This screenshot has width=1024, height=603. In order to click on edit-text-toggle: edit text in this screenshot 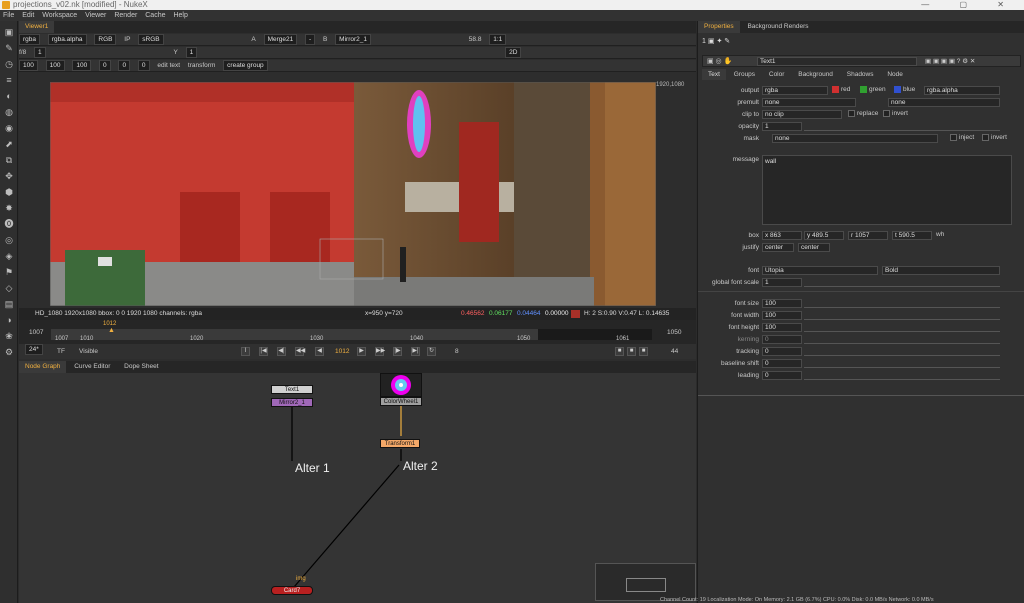, I will do `click(168, 65)`.